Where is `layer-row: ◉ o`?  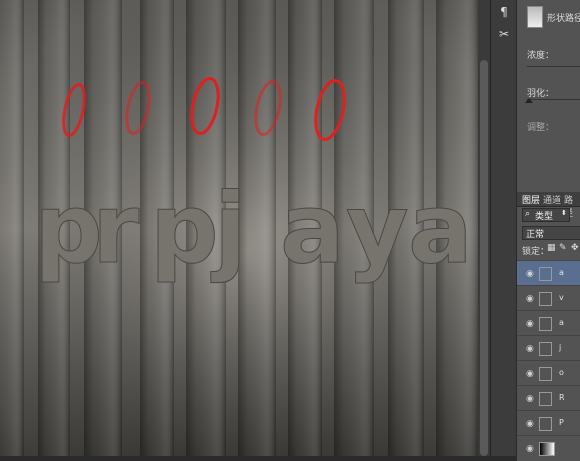 layer-row: ◉ o is located at coordinates (548, 373).